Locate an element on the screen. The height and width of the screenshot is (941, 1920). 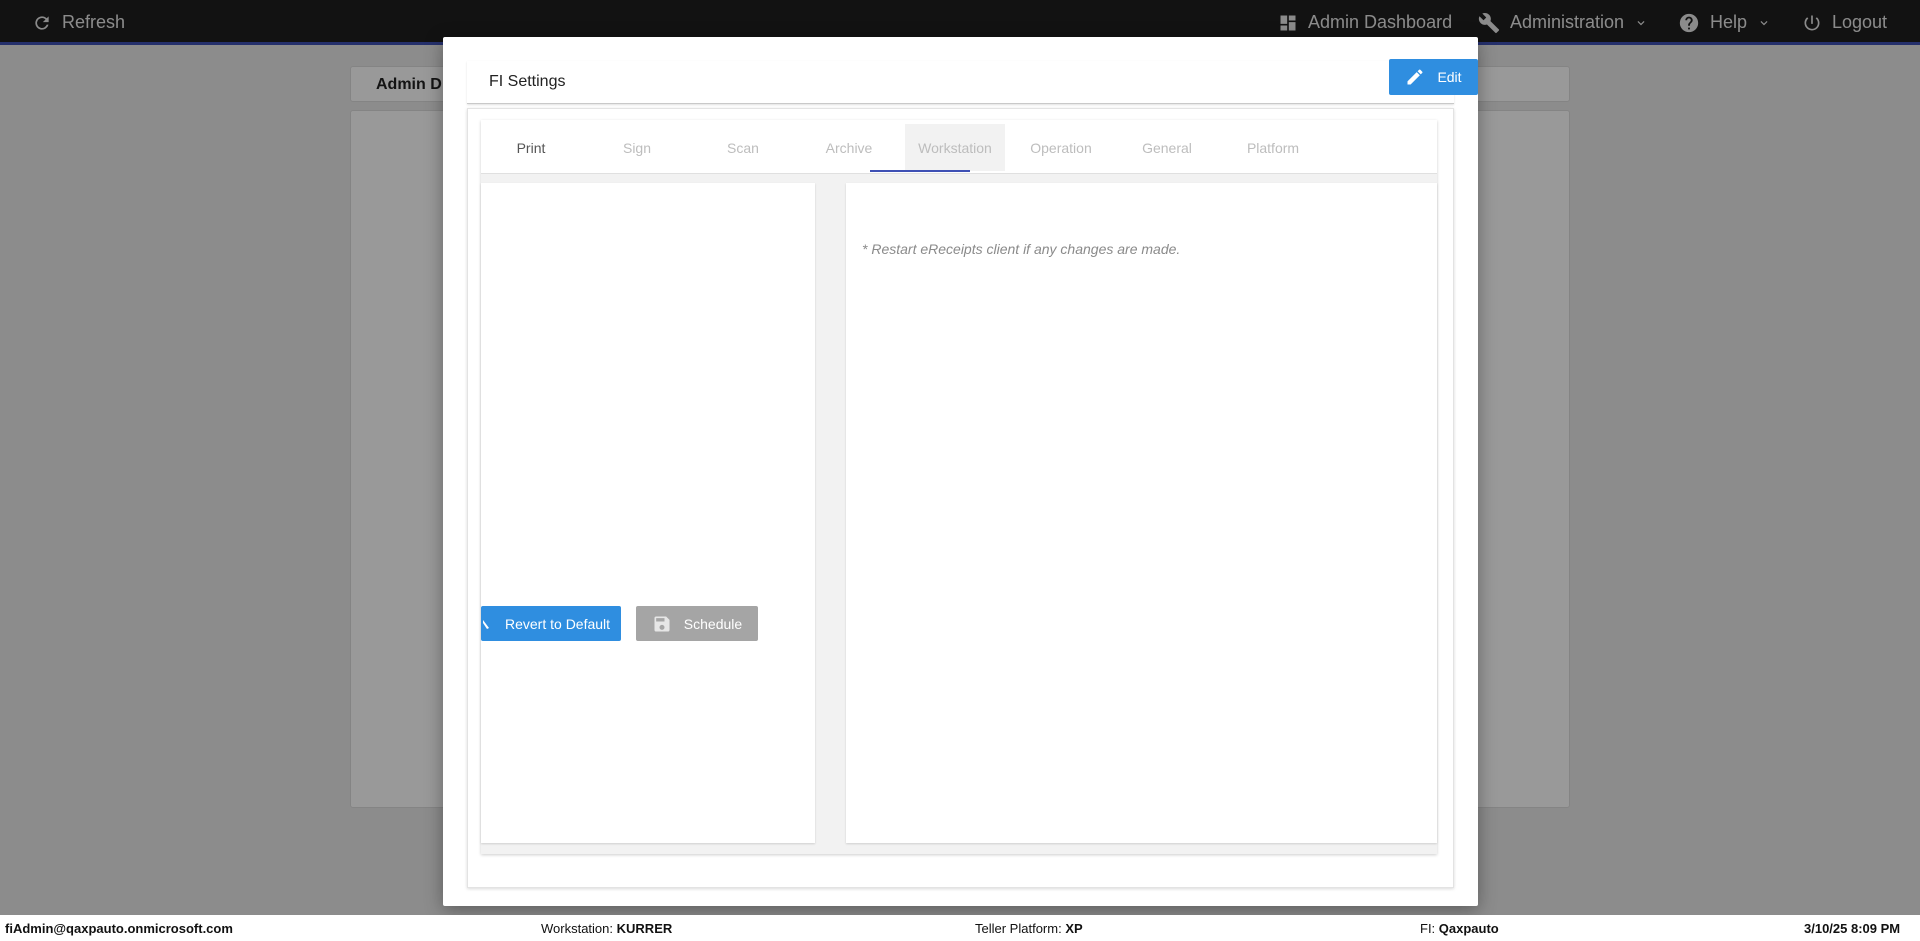
workstation-value: KURRER is located at coordinates (644, 928).